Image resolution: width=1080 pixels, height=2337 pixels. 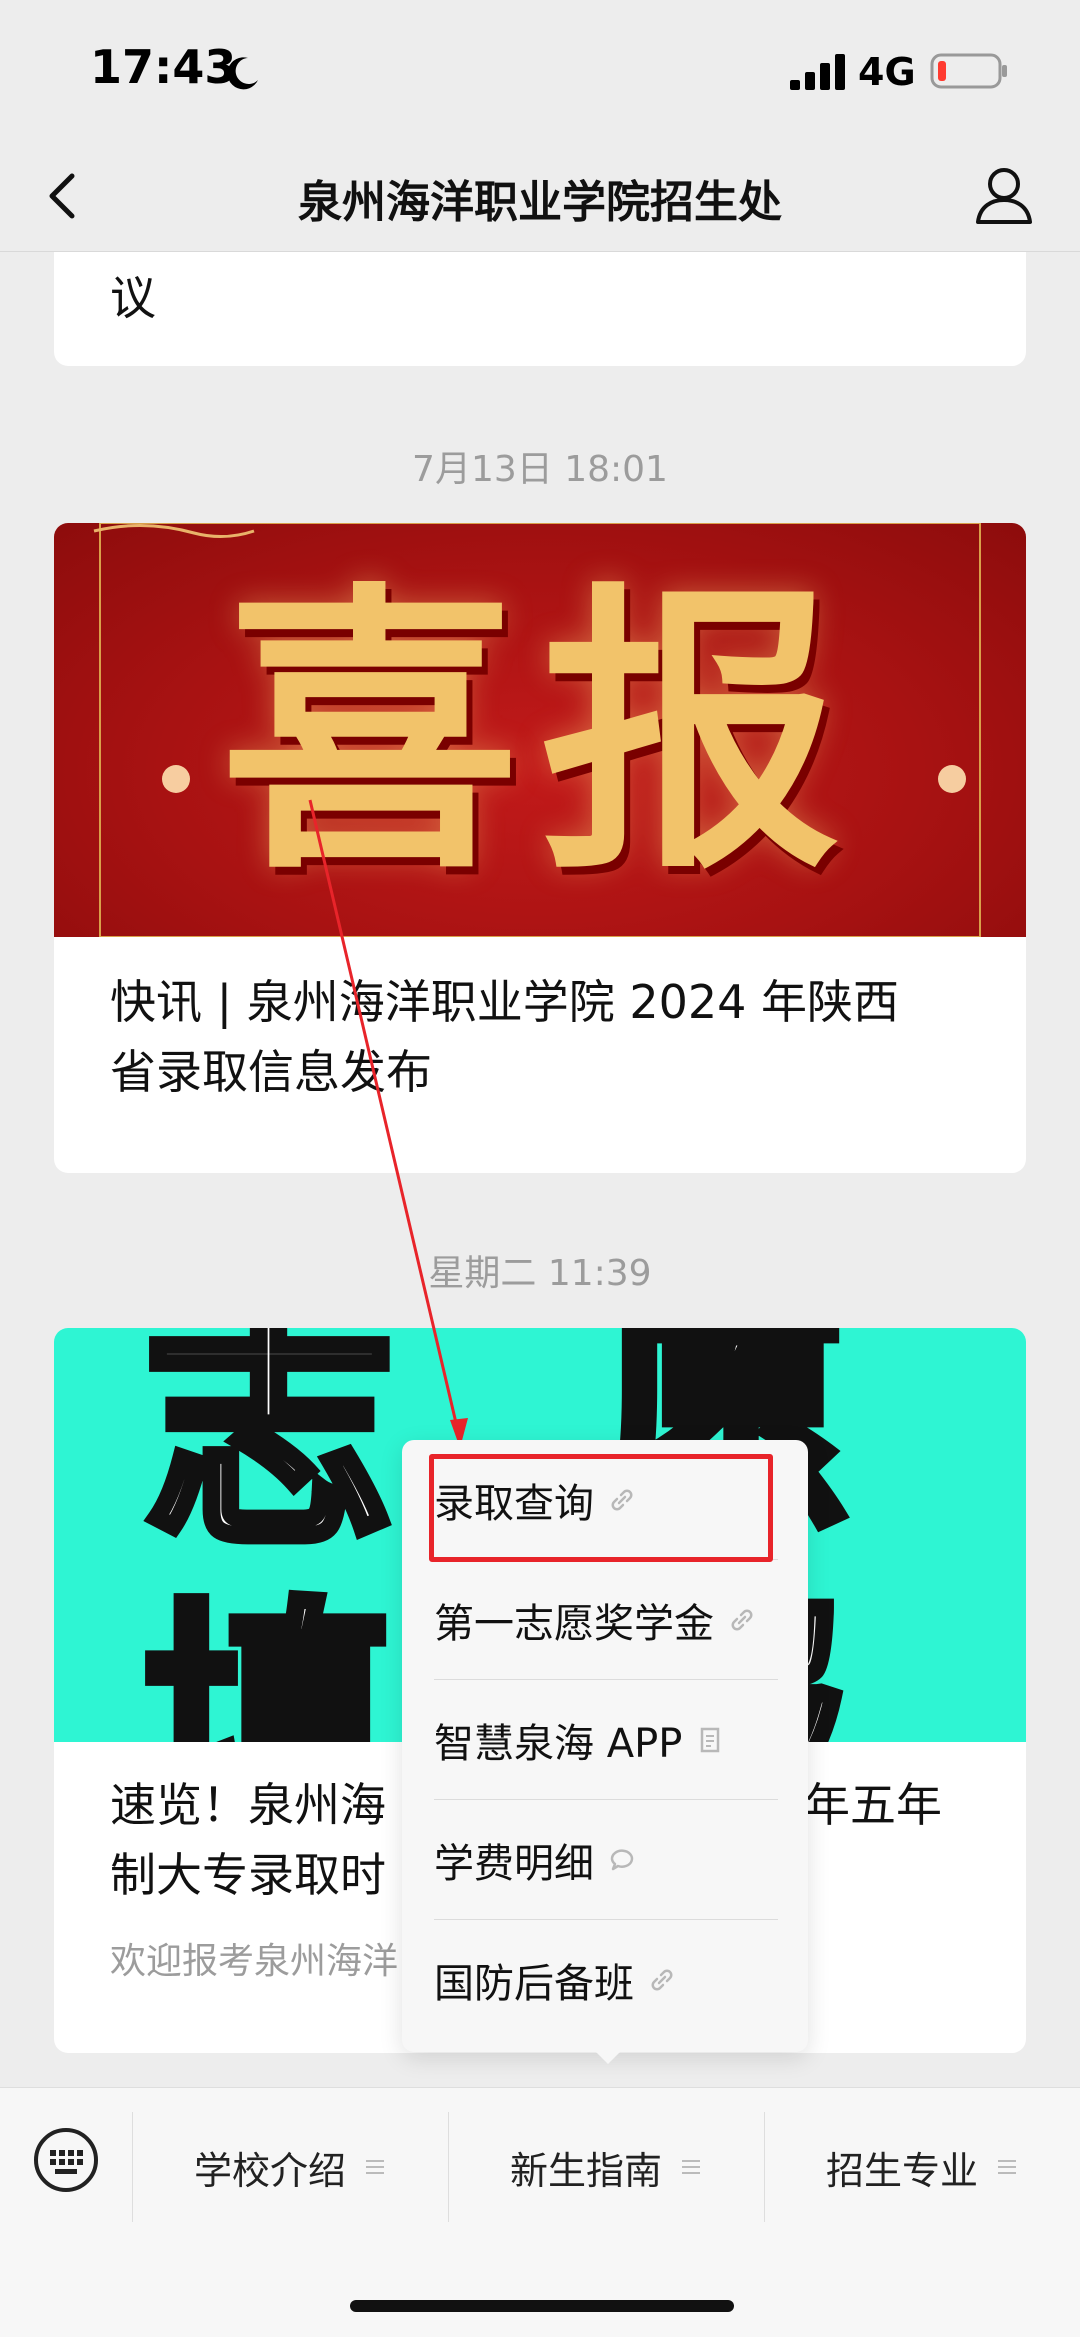 I want to click on submenu-item-label: 第一志愿奖学金, so click(x=574, y=1623).